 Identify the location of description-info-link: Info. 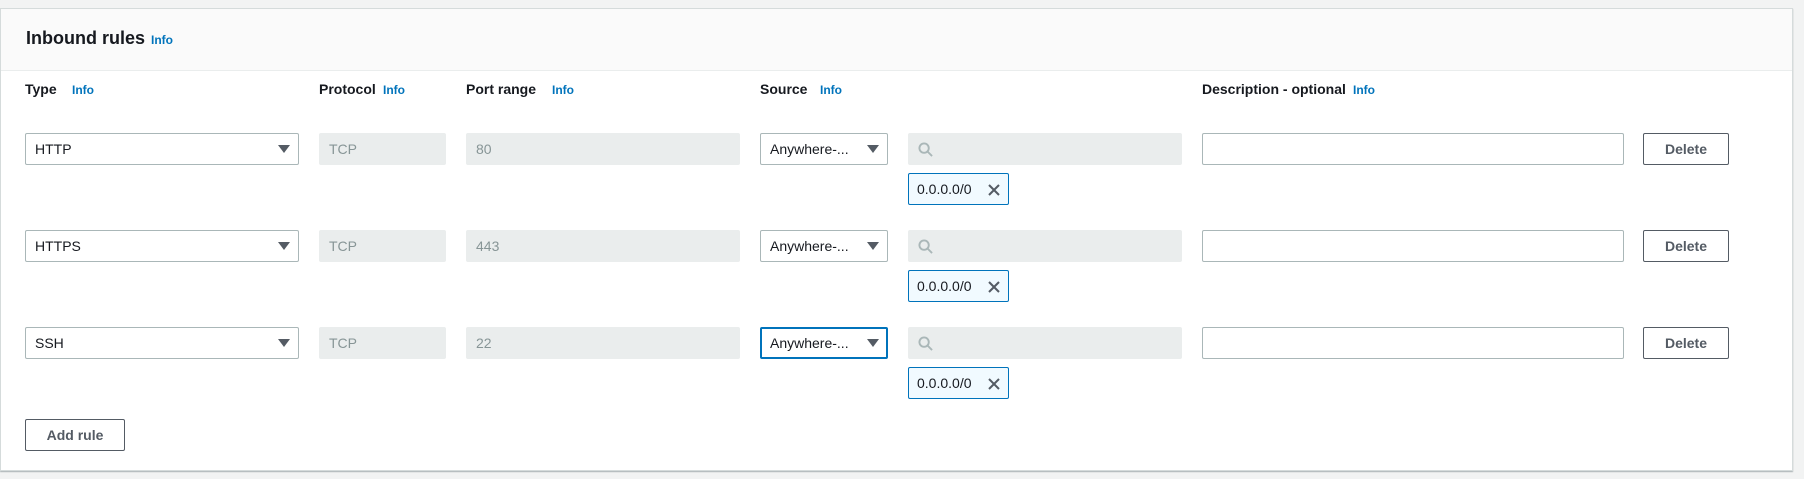
(1364, 90).